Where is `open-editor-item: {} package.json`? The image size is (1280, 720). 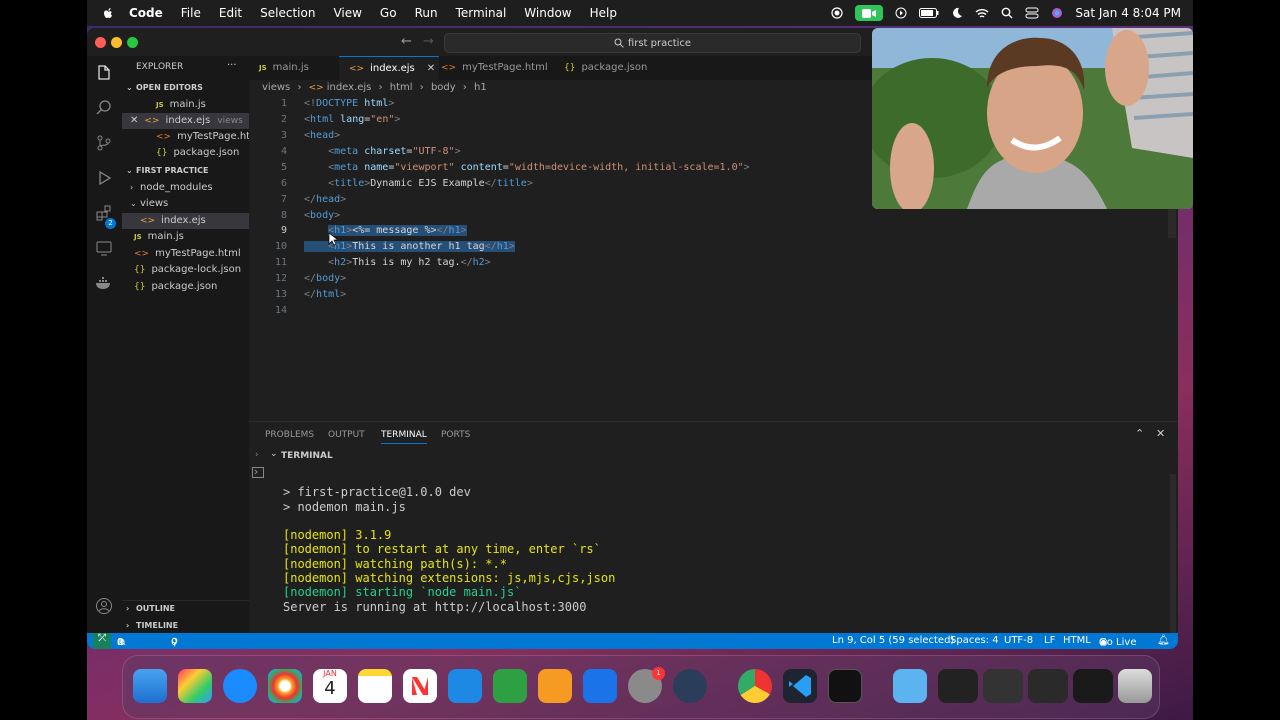 open-editor-item: {} package.json is located at coordinates (185, 153).